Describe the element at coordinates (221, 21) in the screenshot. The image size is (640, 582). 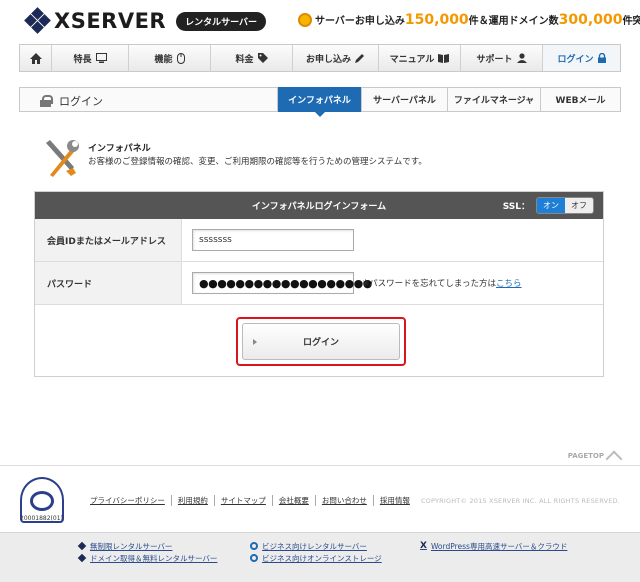
I see `logo-badge: レンタルサーバー` at that location.